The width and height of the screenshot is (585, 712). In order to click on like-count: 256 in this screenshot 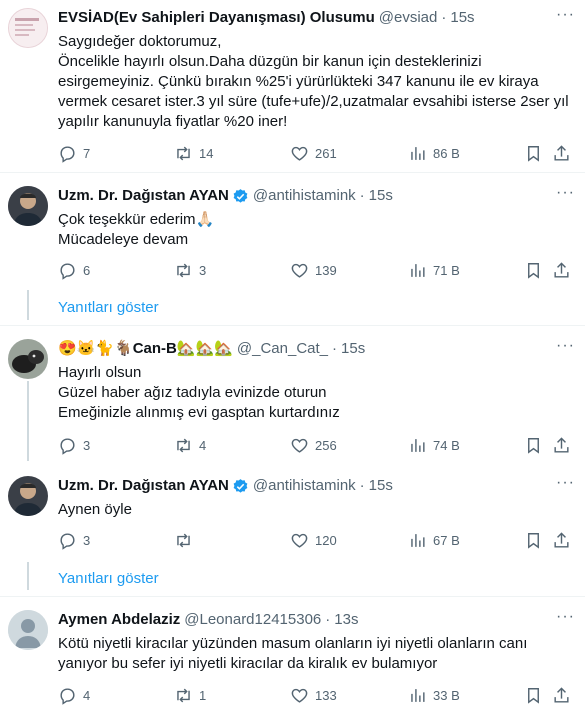, I will do `click(326, 445)`.